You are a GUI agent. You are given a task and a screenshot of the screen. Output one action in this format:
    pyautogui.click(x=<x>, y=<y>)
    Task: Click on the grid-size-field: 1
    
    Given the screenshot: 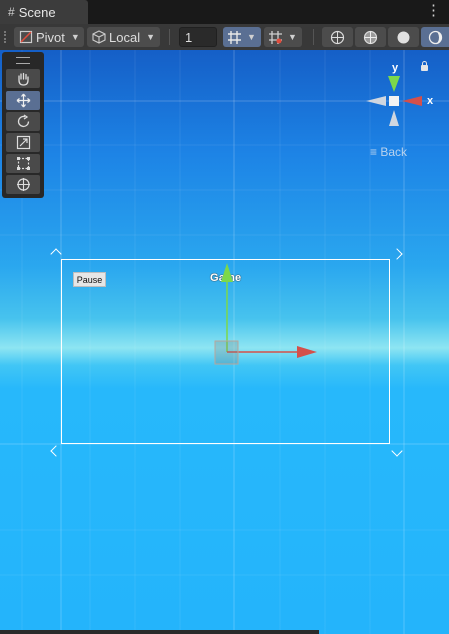 What is the action you would take?
    pyautogui.click(x=198, y=37)
    